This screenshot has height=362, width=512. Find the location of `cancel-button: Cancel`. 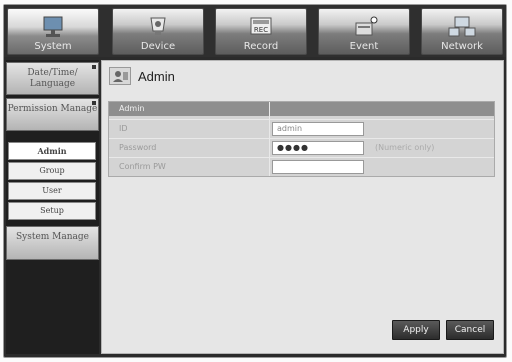

cancel-button: Cancel is located at coordinates (470, 330).